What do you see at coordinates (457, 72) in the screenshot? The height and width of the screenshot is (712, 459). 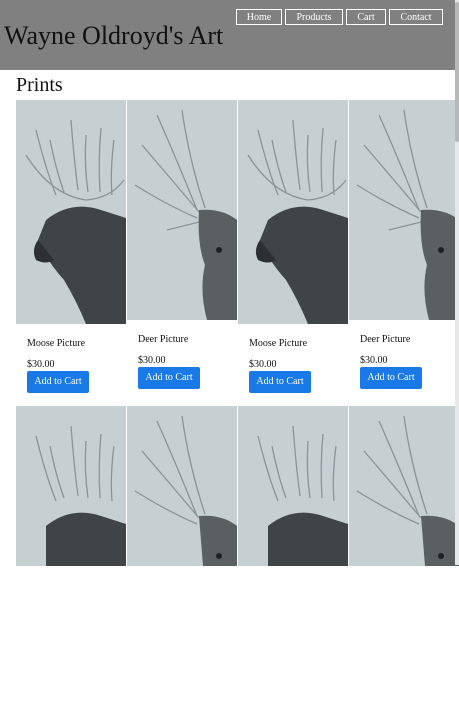 I see `scrollbar-thumb` at bounding box center [457, 72].